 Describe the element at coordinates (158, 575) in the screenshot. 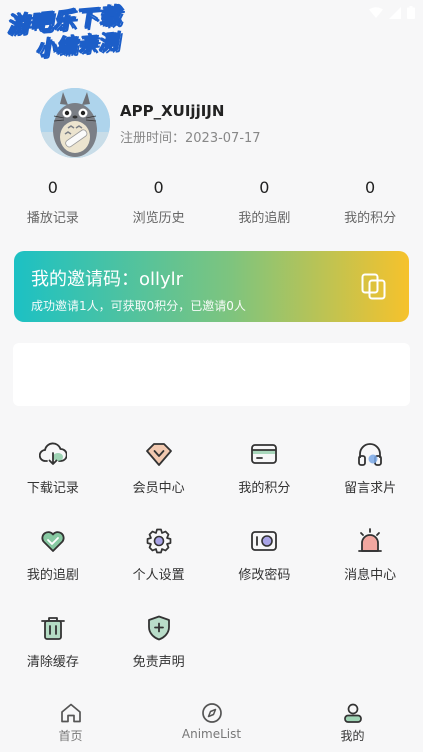

I see `menu-label: 个人设置` at that location.